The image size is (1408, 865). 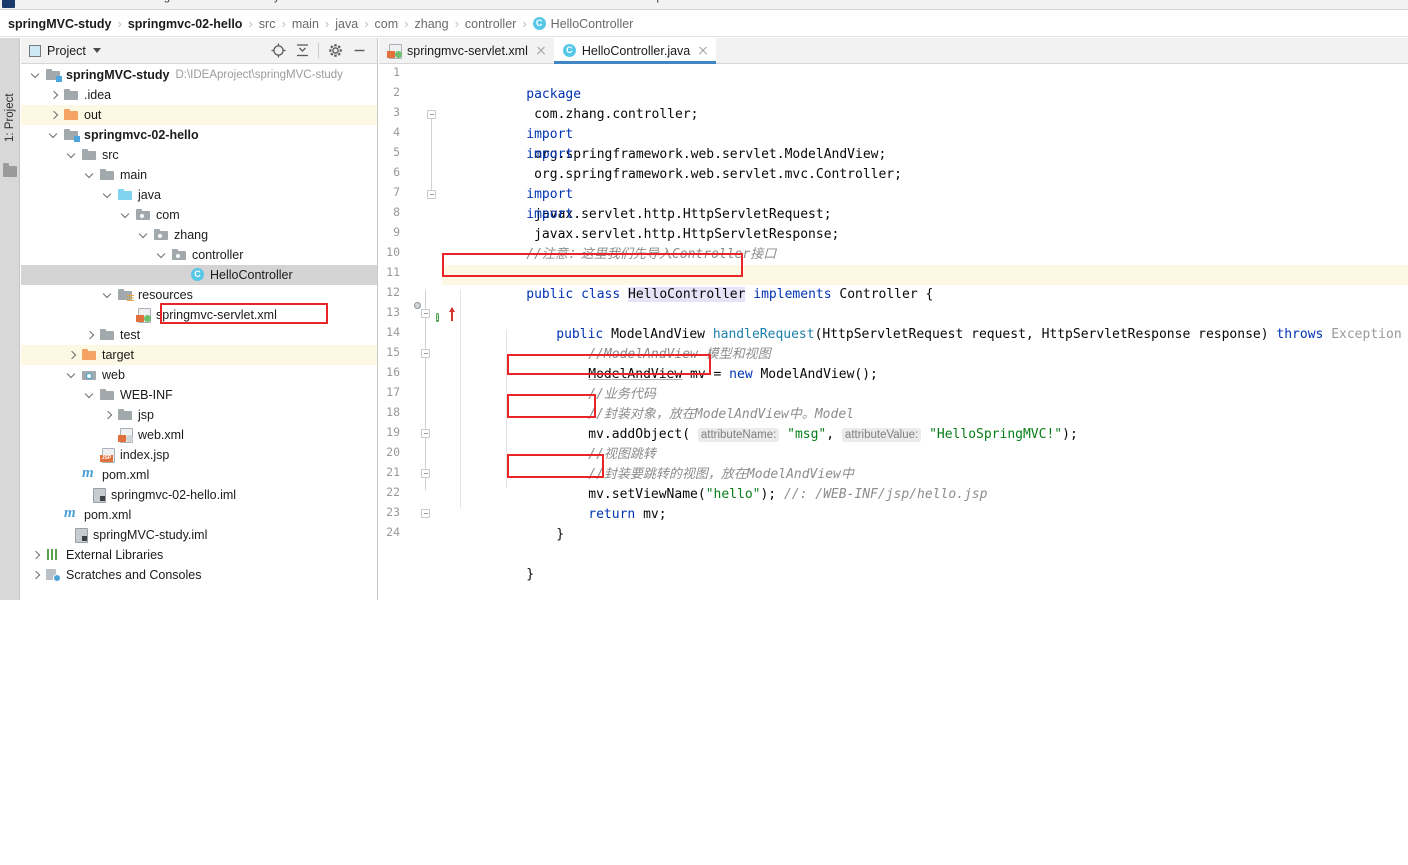 I want to click on menu-item-vcs: VCS, so click(x=547, y=1).